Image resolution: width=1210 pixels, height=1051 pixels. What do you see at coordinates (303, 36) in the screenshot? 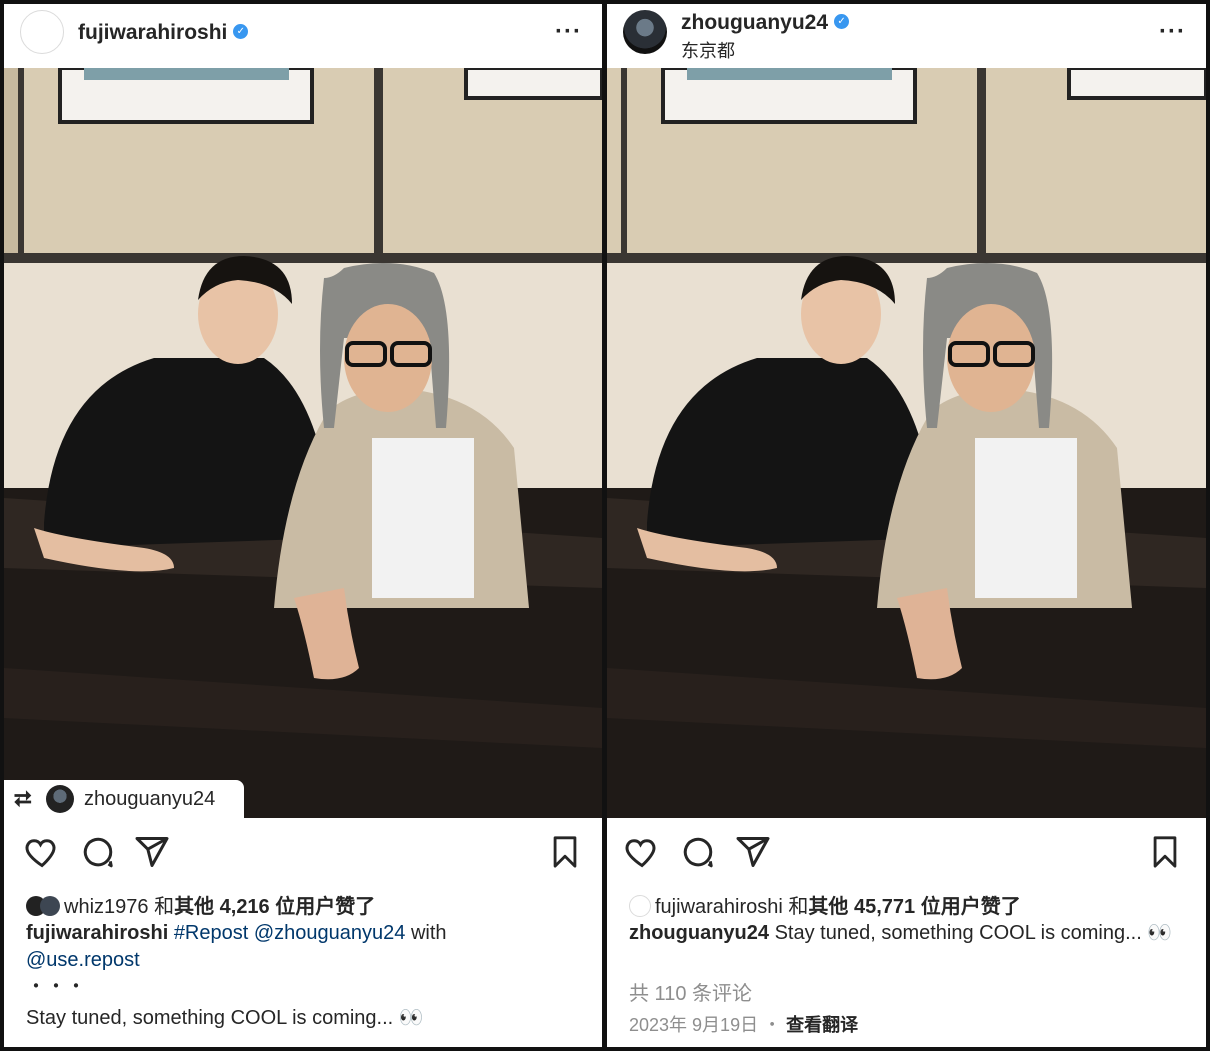
I see `post-header: fujiwarahiroshi ✓ ···` at bounding box center [303, 36].